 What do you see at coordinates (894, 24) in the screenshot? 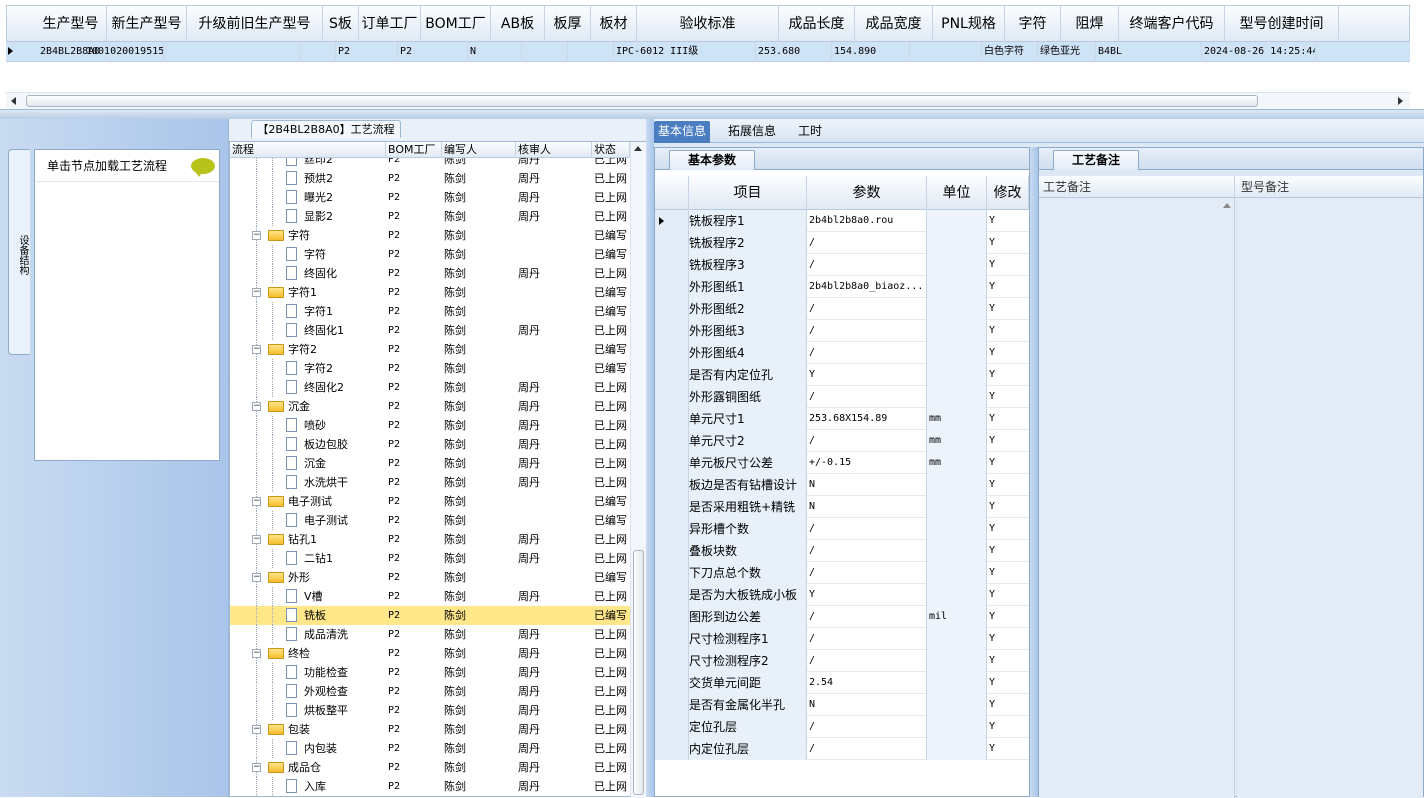
I see `column-header: 成品宽度` at bounding box center [894, 24].